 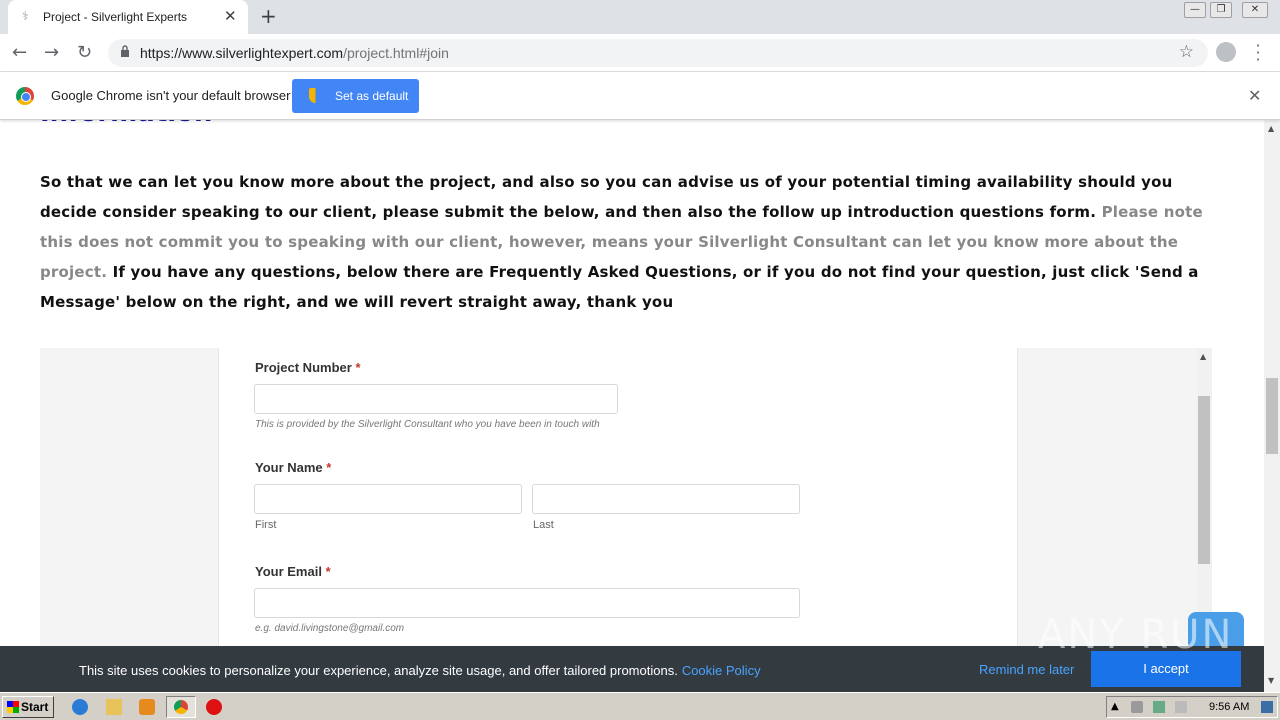 I want to click on email-hint: e.g. david.livingstone@gmail.com, so click(x=330, y=628).